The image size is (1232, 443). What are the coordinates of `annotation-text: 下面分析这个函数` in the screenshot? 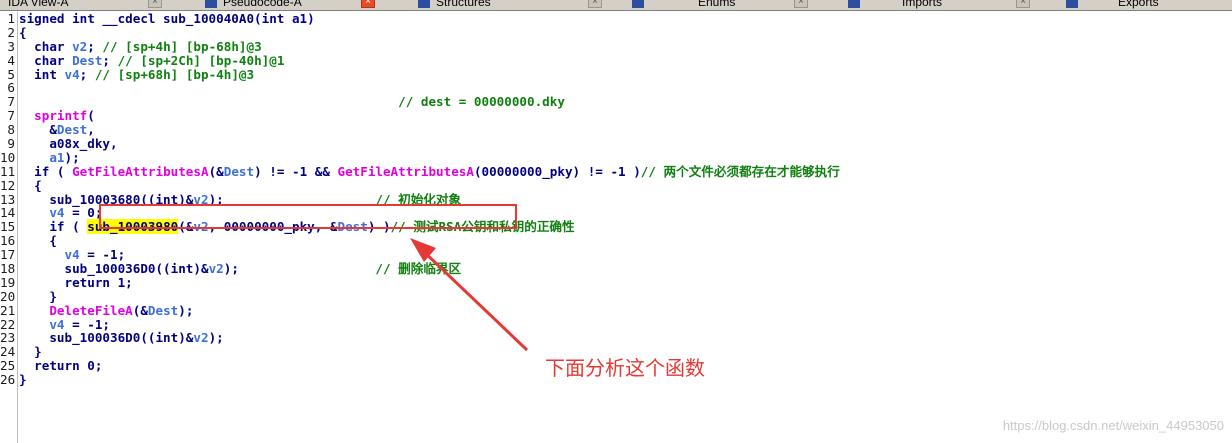 It's located at (625, 368).